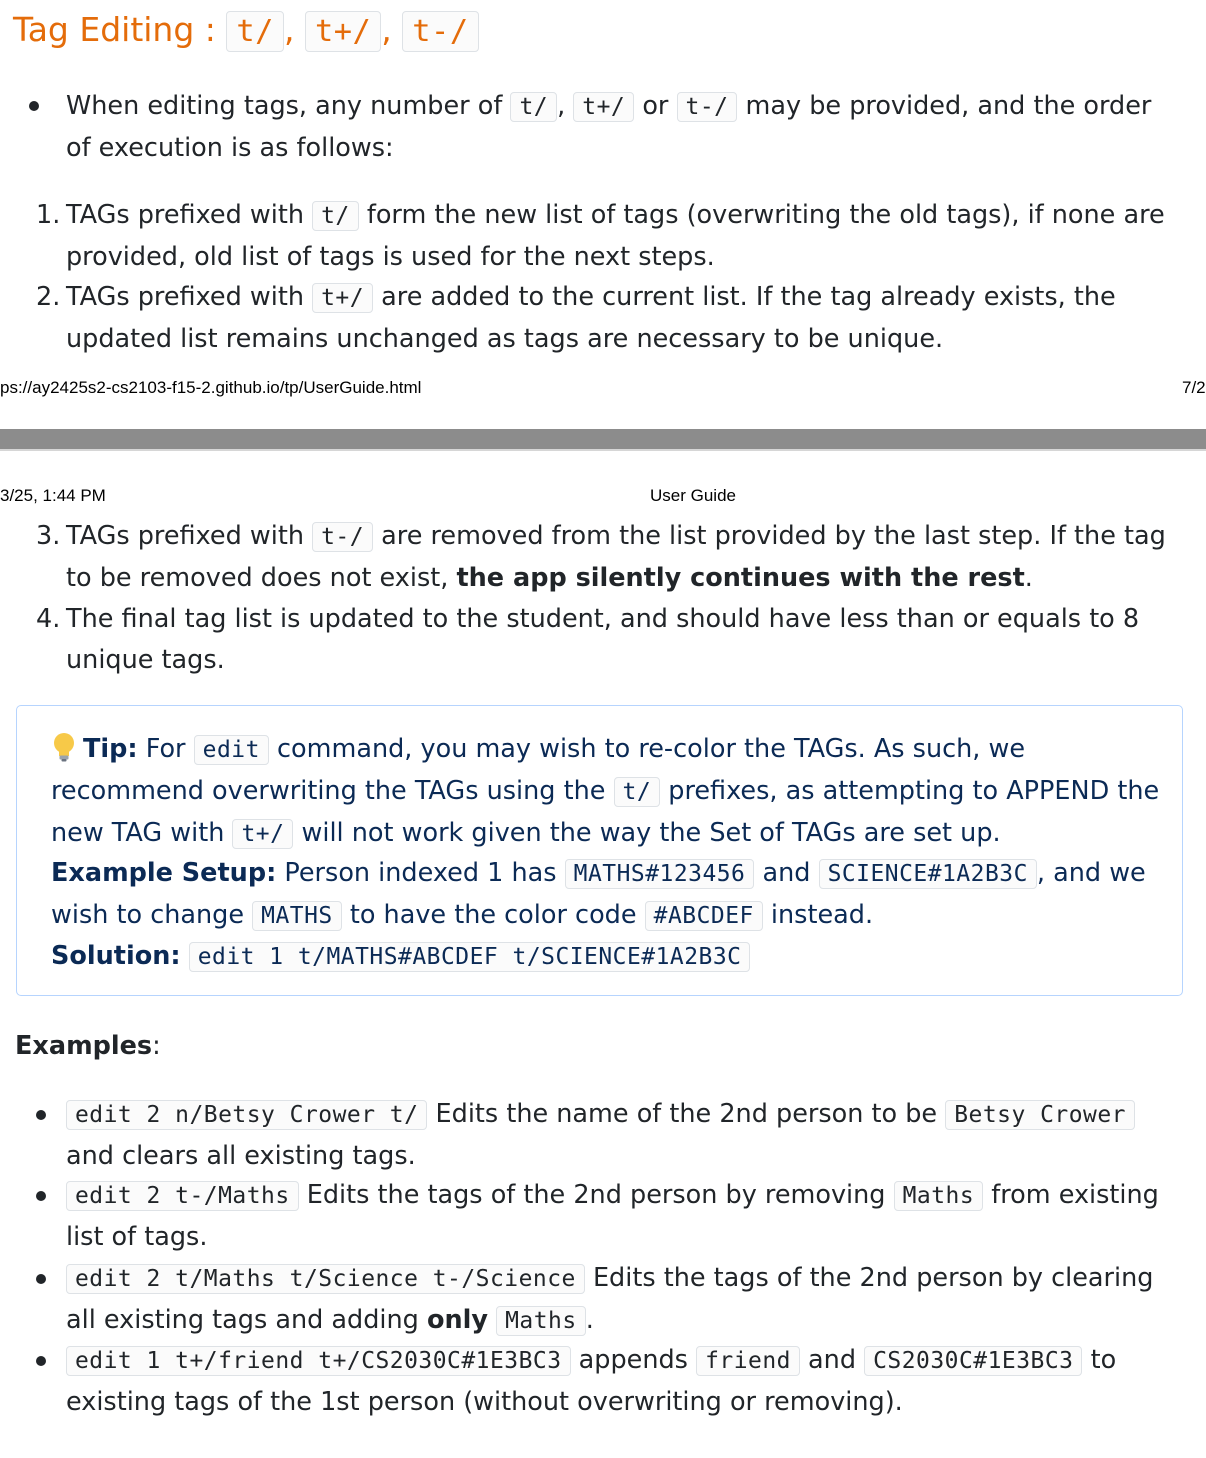 The height and width of the screenshot is (1458, 1206). Describe the element at coordinates (343, 31) in the screenshot. I see `heading-code-tplus: t+/` at that location.